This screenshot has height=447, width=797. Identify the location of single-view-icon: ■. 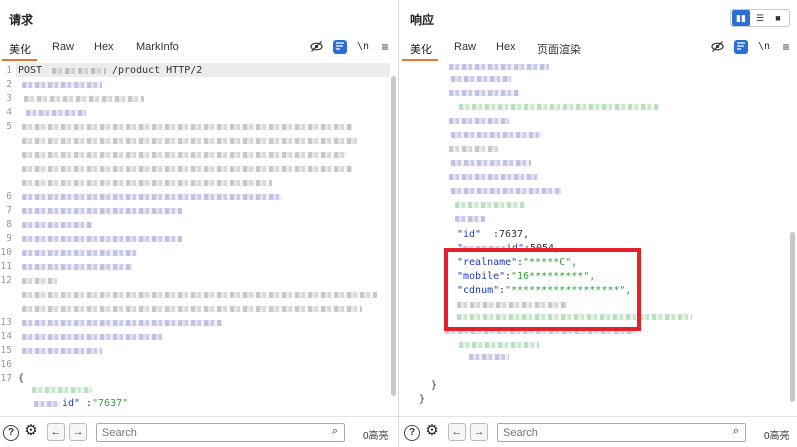
(778, 18).